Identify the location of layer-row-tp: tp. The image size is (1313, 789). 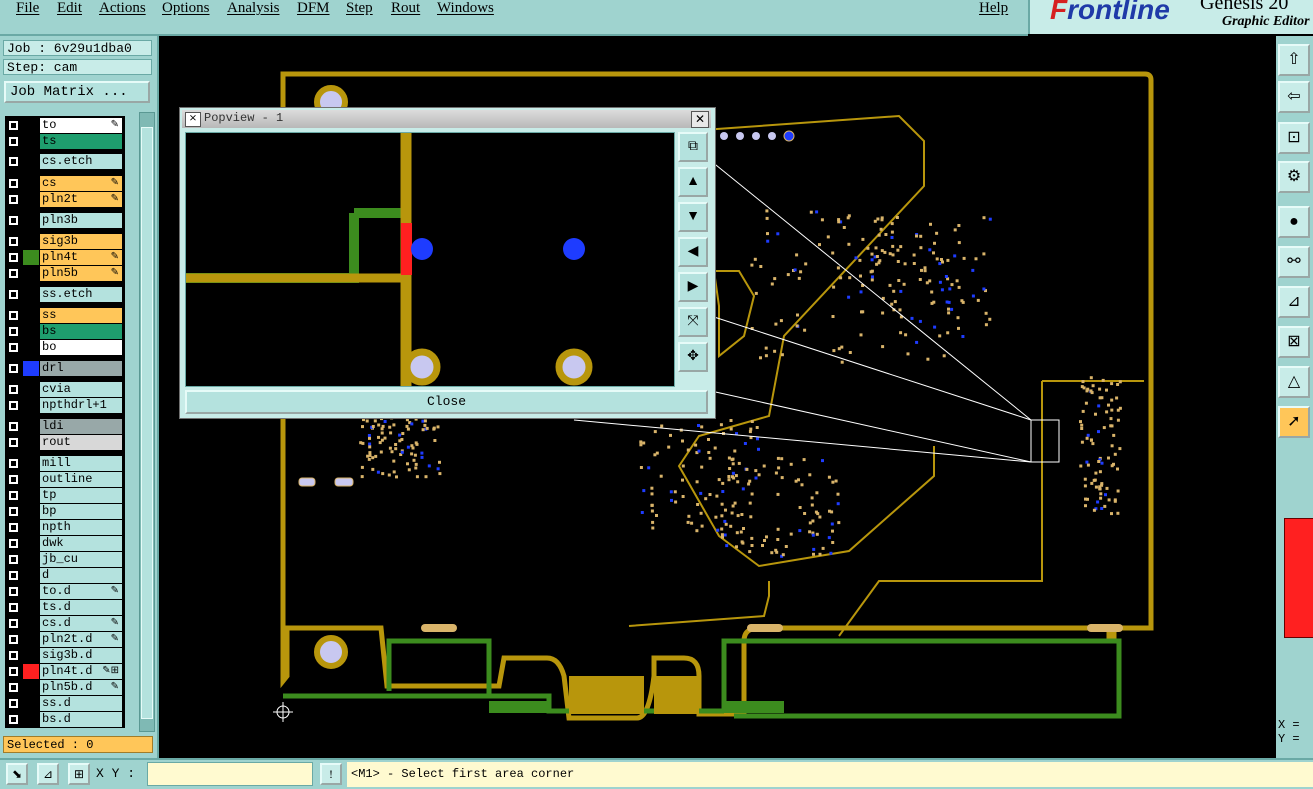
(64, 495).